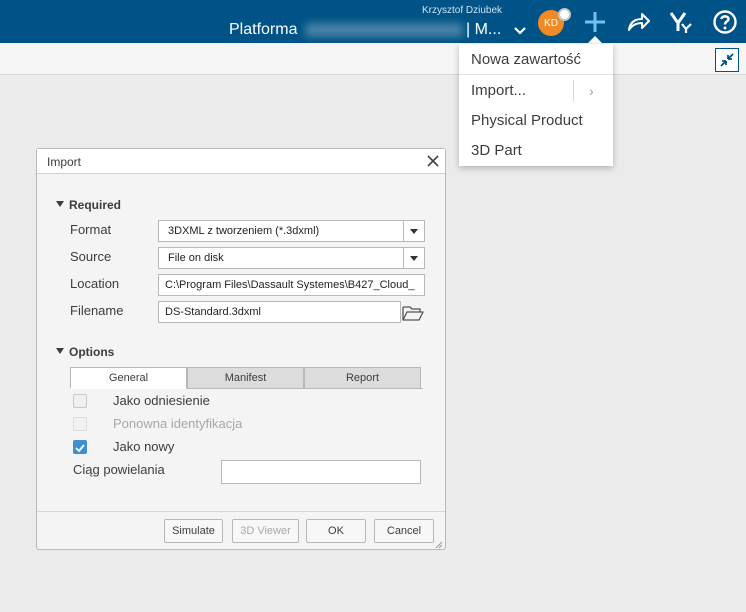  Describe the element at coordinates (433, 161) in the screenshot. I see `close-icon` at that location.